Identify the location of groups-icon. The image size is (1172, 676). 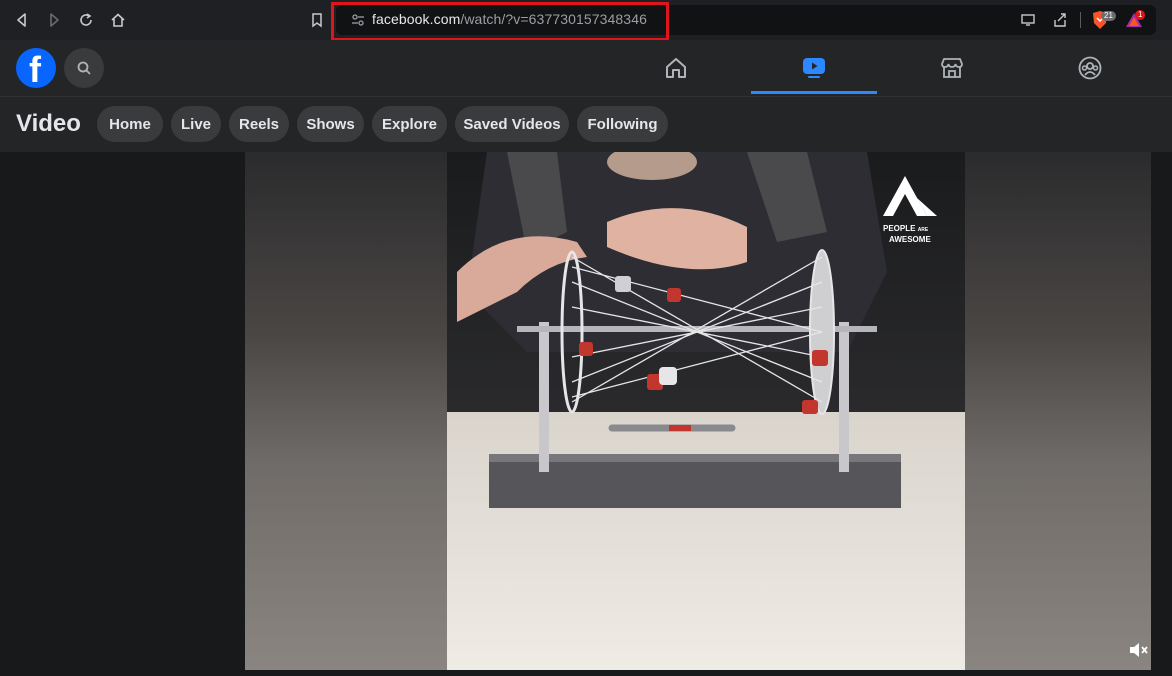
(1090, 68).